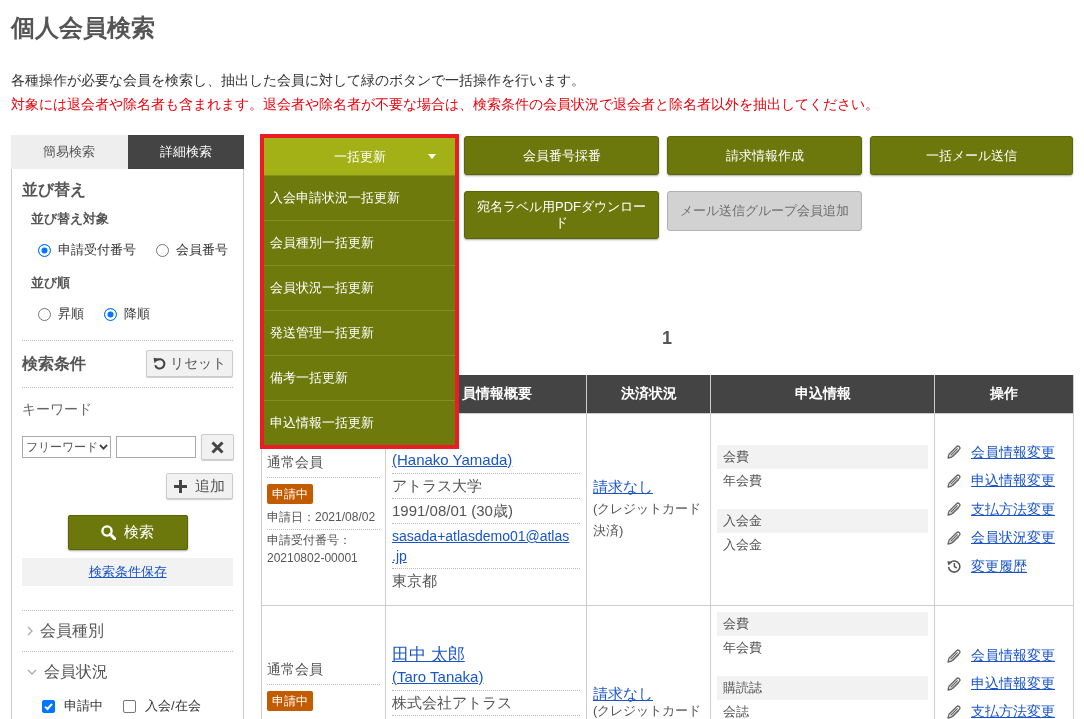  I want to click on application-value: 入会金, so click(742, 544).